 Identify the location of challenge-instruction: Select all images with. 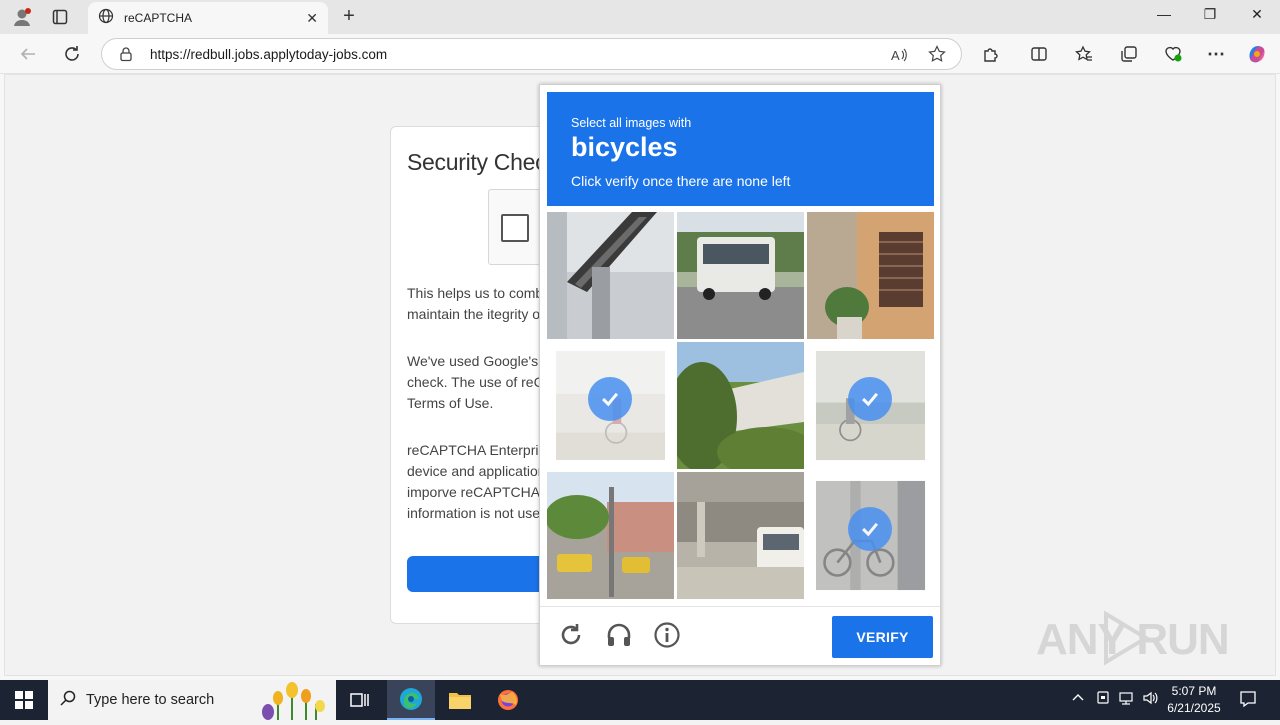
(631, 123).